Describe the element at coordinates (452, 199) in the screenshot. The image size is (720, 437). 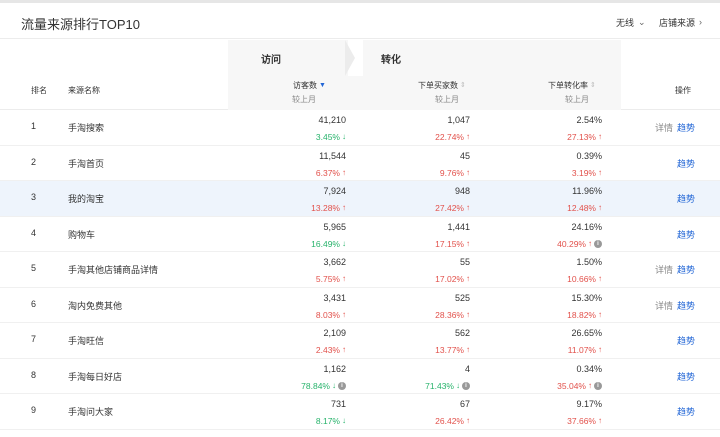
I see `buyers-cell: 948 27.42% ↑` at that location.